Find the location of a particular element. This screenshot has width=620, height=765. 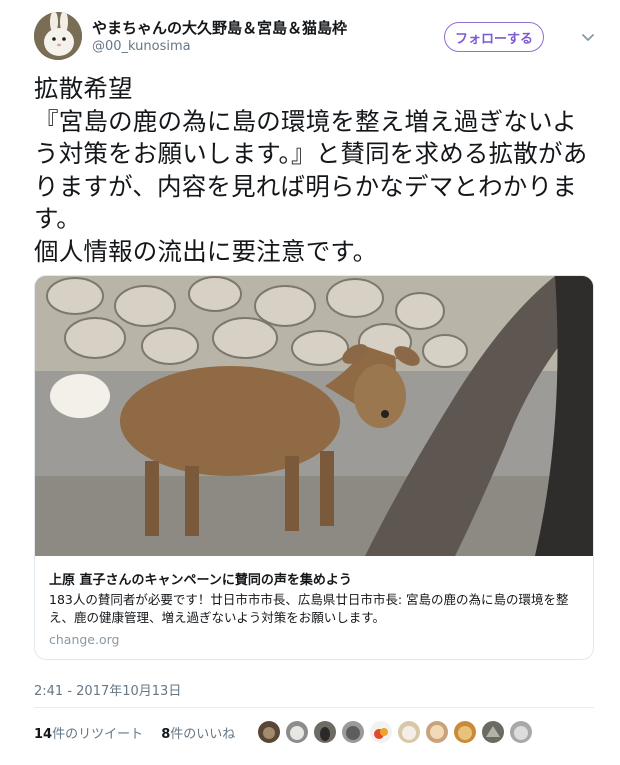

user-avatar is located at coordinates (58, 36).